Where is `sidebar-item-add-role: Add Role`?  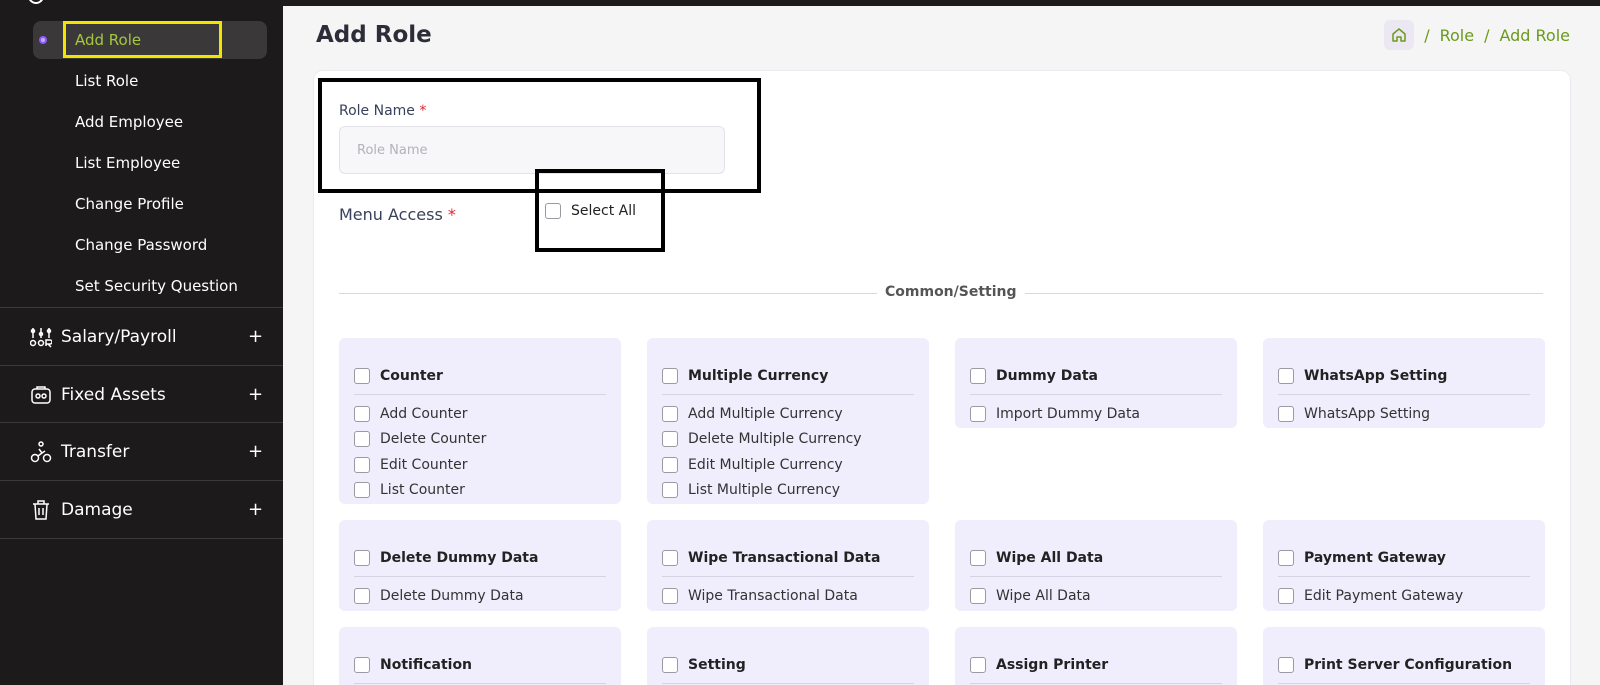 sidebar-item-add-role: Add Role is located at coordinates (150, 40).